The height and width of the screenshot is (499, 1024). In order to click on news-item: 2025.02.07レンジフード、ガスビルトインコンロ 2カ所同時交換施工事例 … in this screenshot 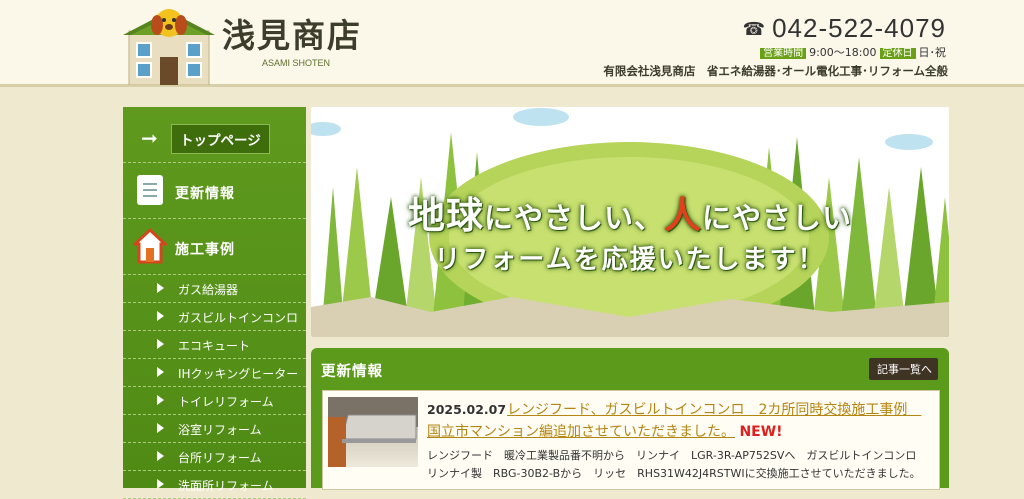, I will do `click(631, 440)`.